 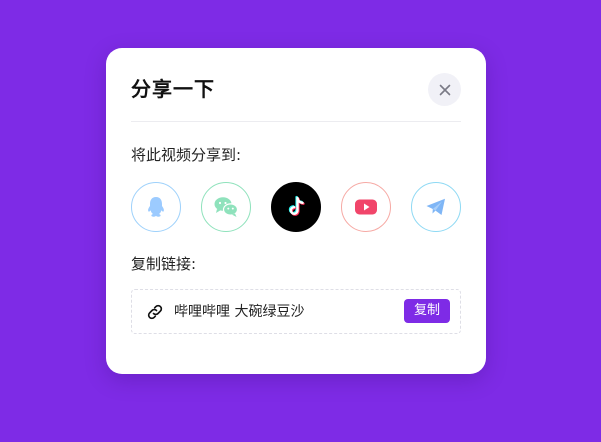 I want to click on dialog-title: 分享一下, so click(x=173, y=89).